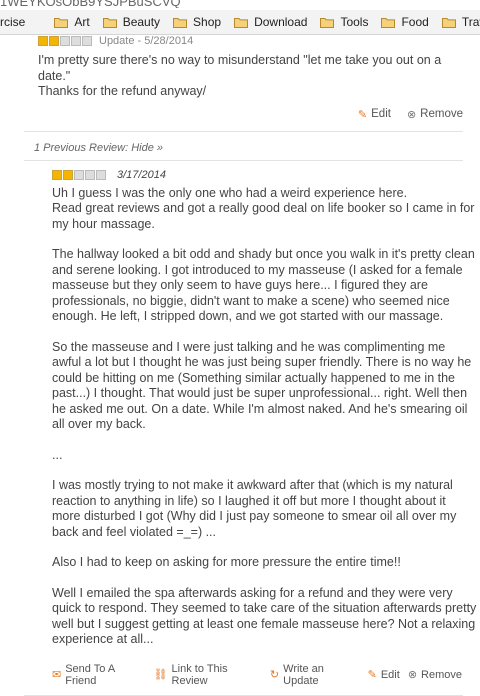 The image size is (480, 696). I want to click on bookmark-shop: Shop, so click(197, 22).